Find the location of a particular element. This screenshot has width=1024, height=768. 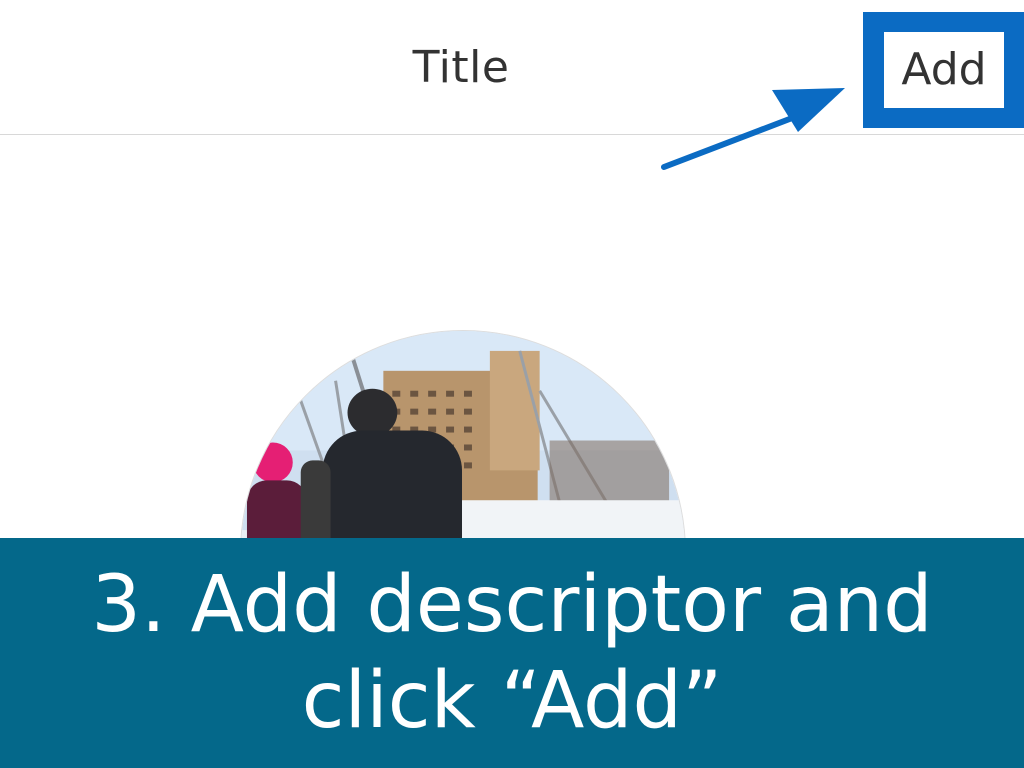

caption-line-1: 3. Add descriptor and is located at coordinates (512, 605).